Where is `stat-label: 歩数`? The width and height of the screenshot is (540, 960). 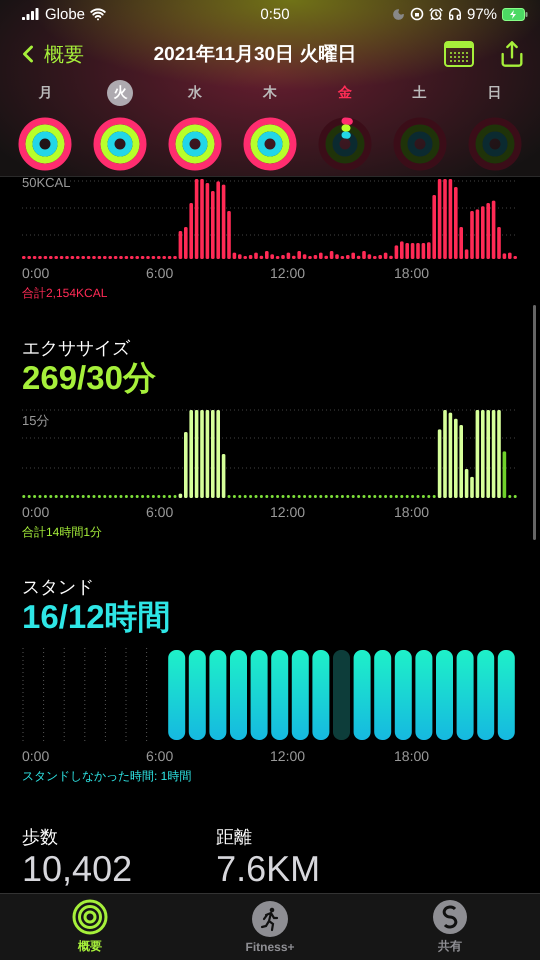
stat-label: 歩数 is located at coordinates (40, 837).